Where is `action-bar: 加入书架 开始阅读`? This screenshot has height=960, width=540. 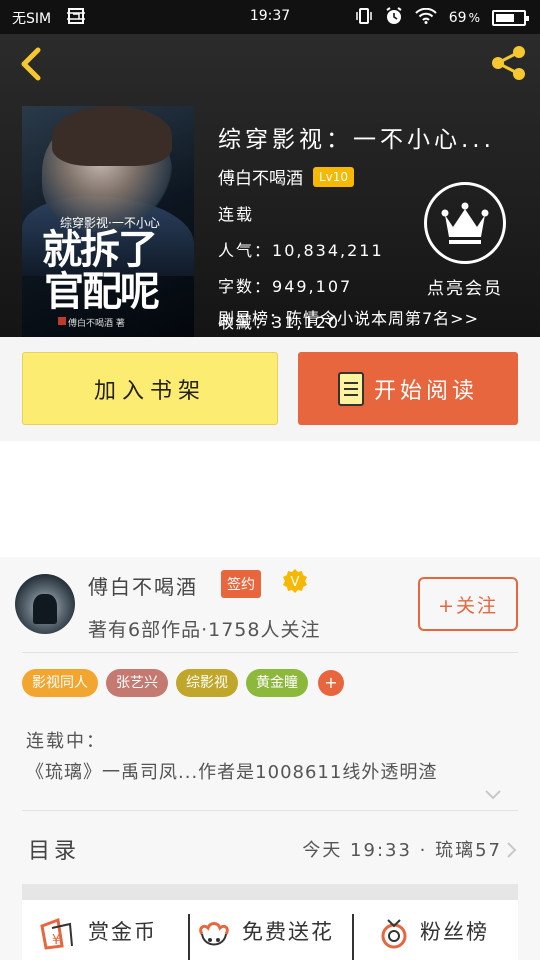 action-bar: 加入书架 开始阅读 is located at coordinates (270, 389).